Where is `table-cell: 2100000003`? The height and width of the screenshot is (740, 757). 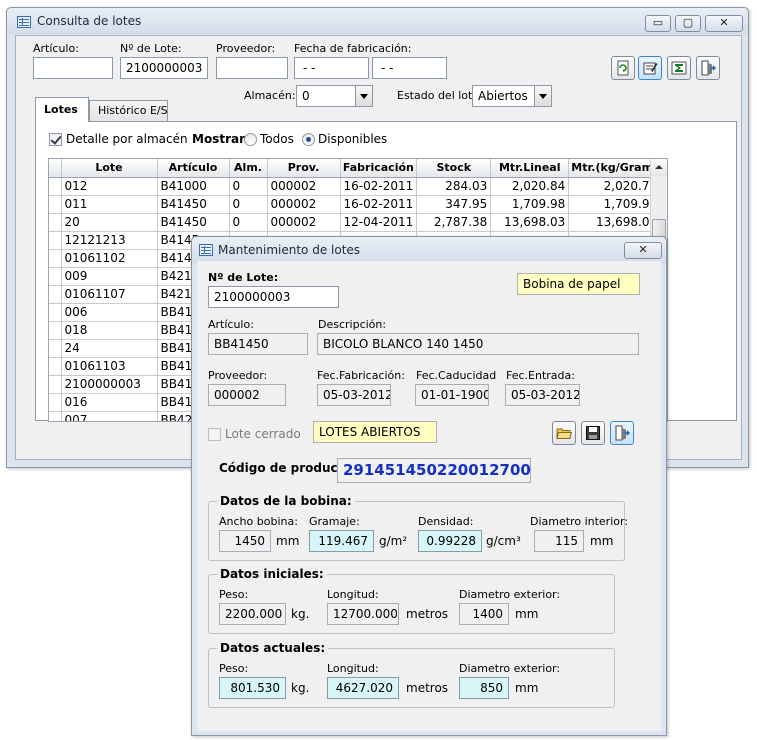
table-cell: 2100000003 is located at coordinates (109, 384).